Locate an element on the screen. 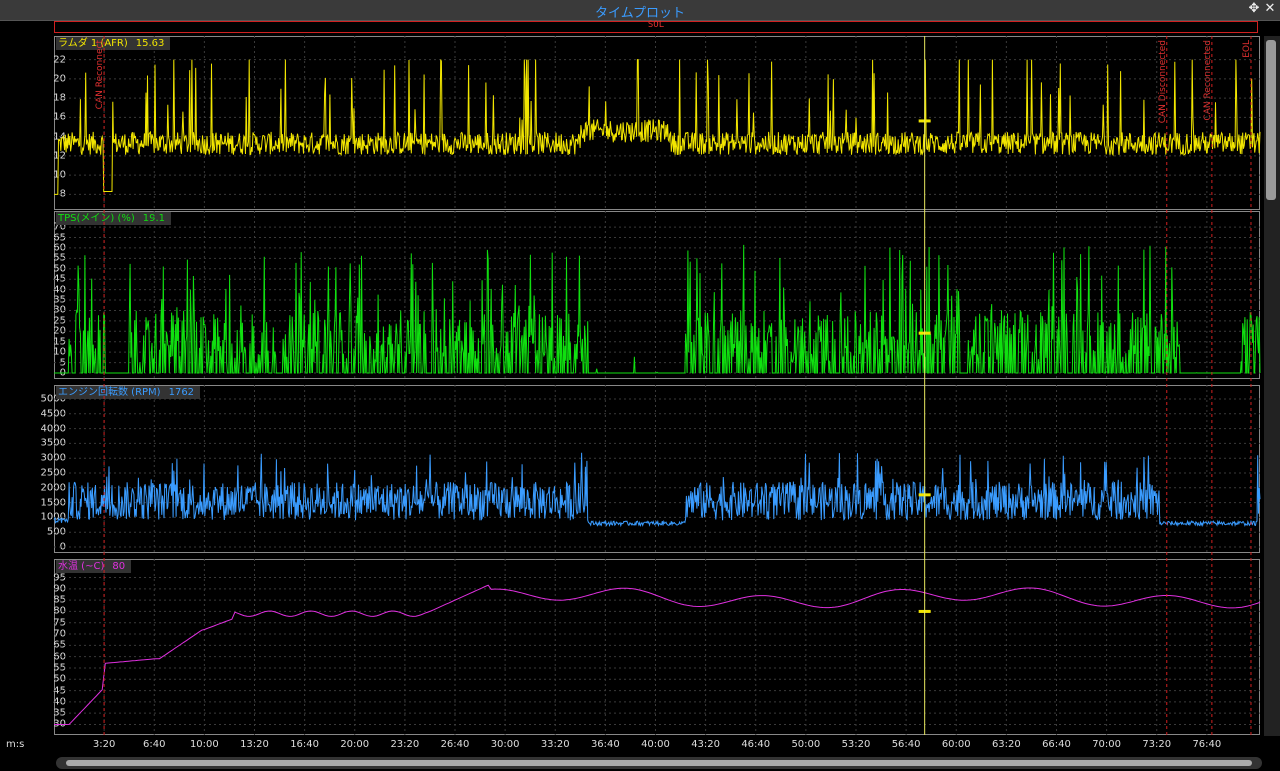 The height and width of the screenshot is (771, 1280). vertical-scrollbar is located at coordinates (1272, 386).